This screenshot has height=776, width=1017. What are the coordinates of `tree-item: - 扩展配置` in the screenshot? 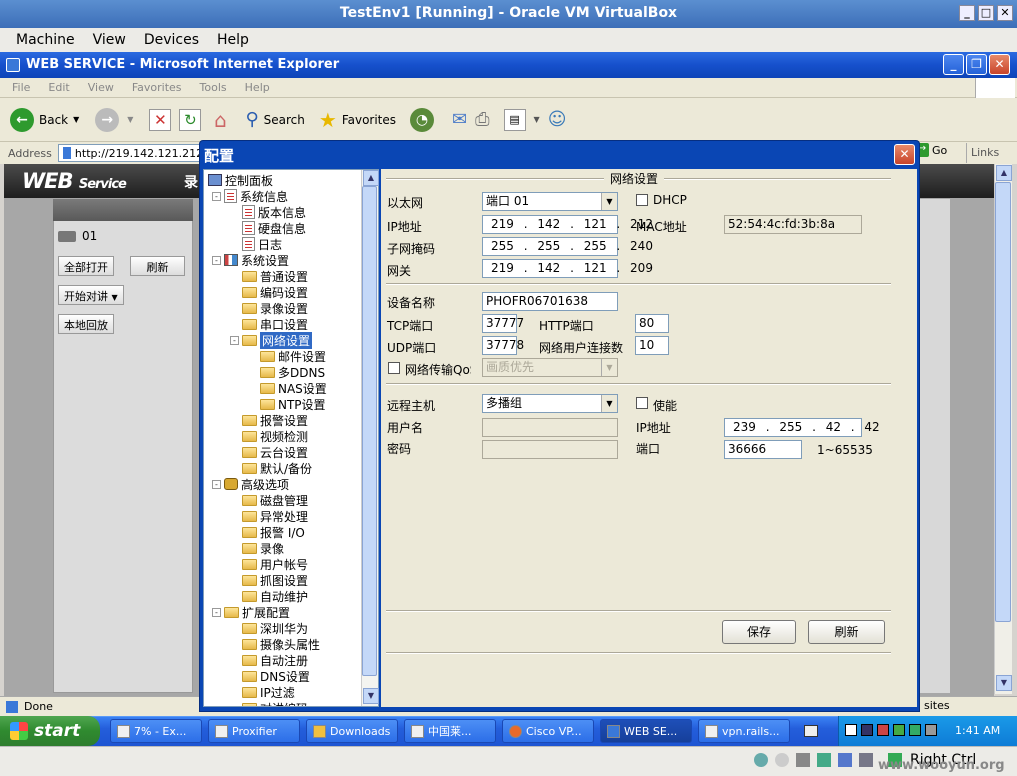 It's located at (251, 612).